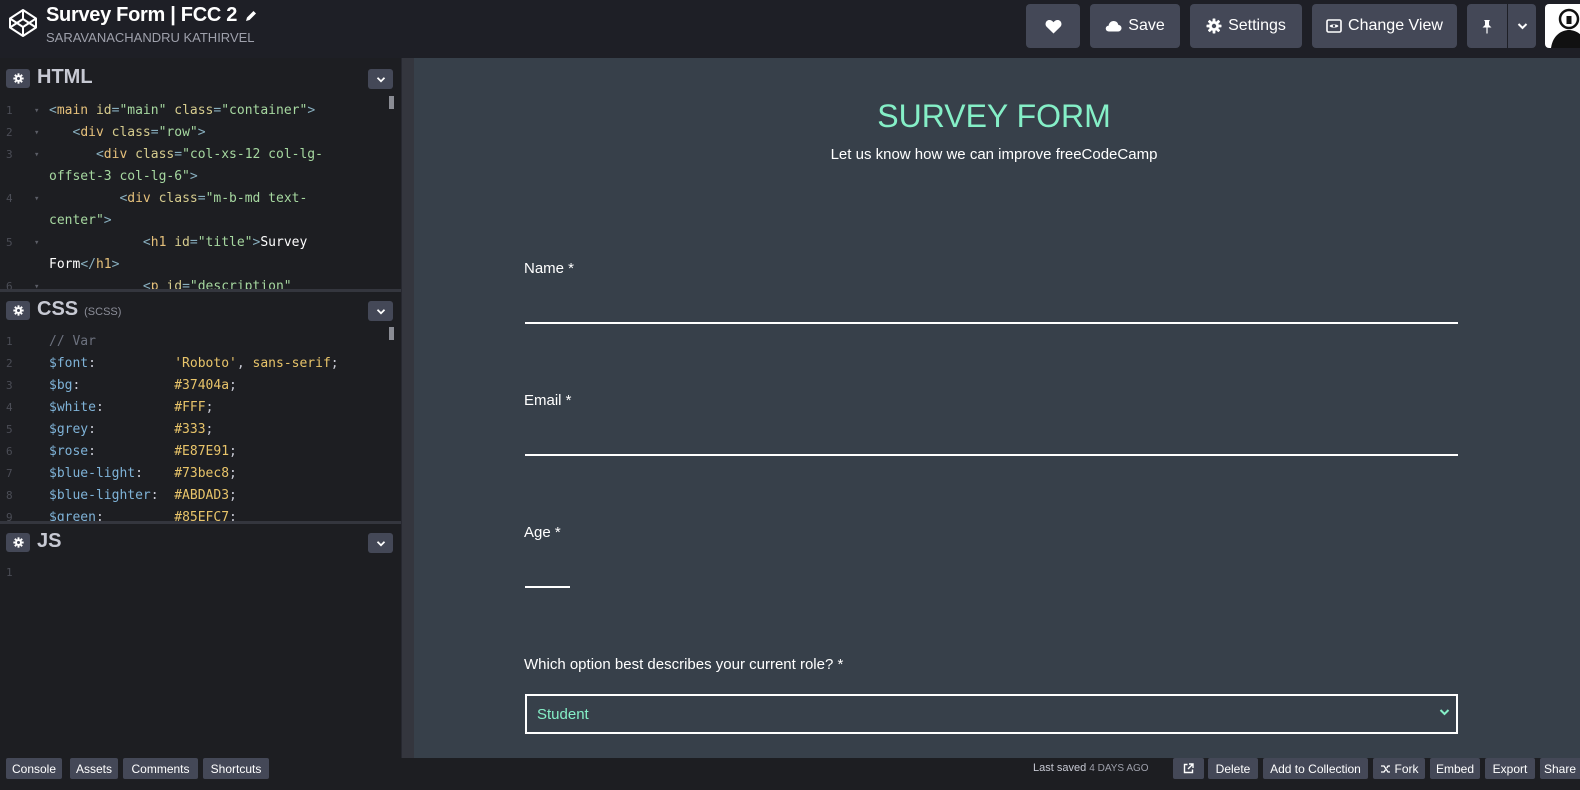  Describe the element at coordinates (1188, 768) in the screenshot. I see `open-external-button` at that location.